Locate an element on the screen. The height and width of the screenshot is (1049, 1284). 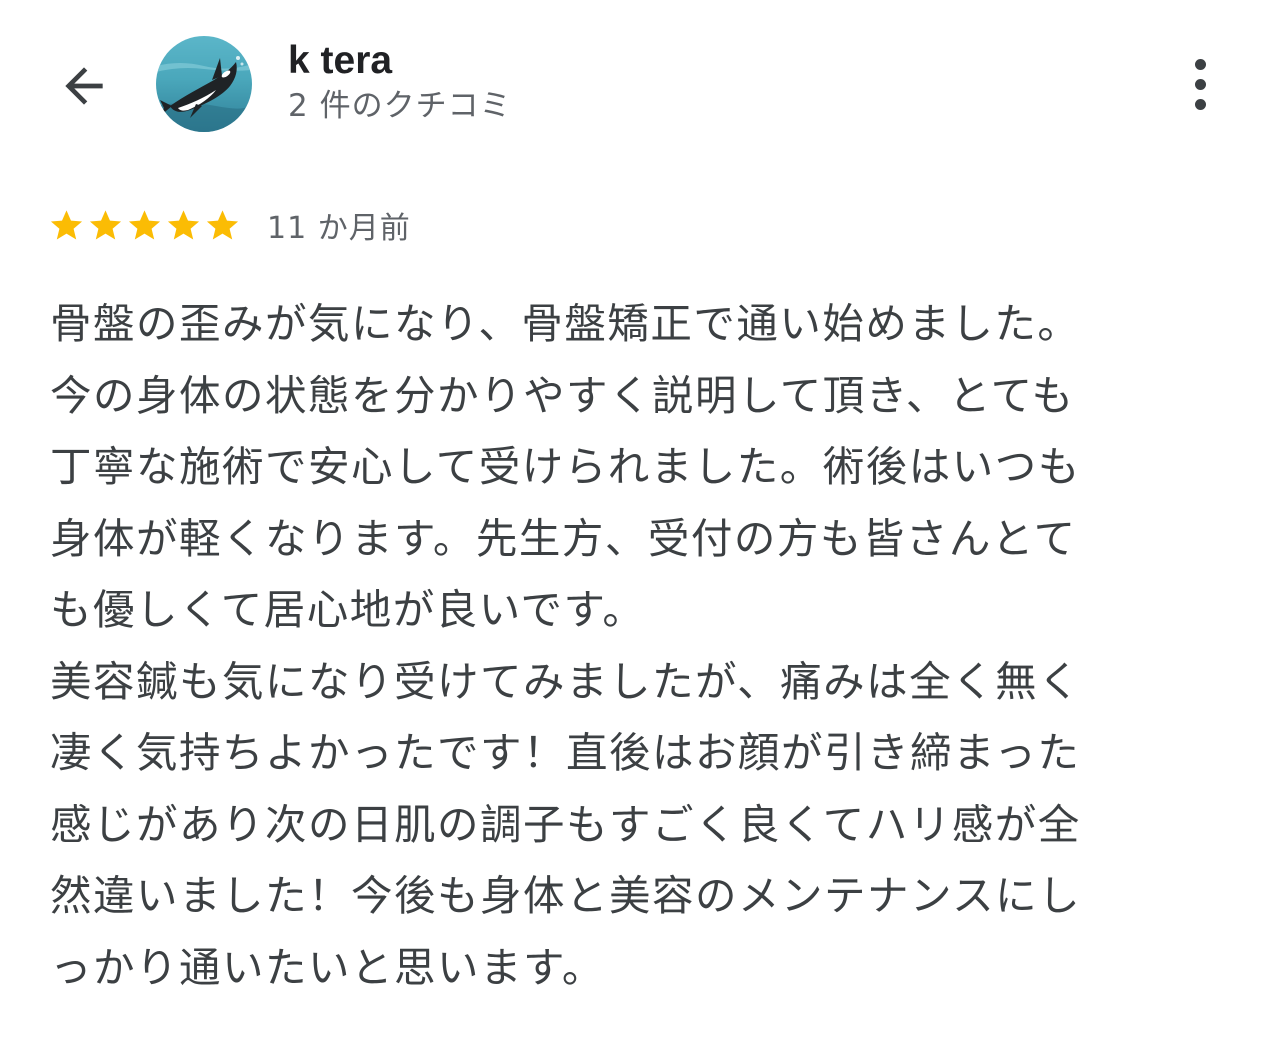
avatar is located at coordinates (204, 84).